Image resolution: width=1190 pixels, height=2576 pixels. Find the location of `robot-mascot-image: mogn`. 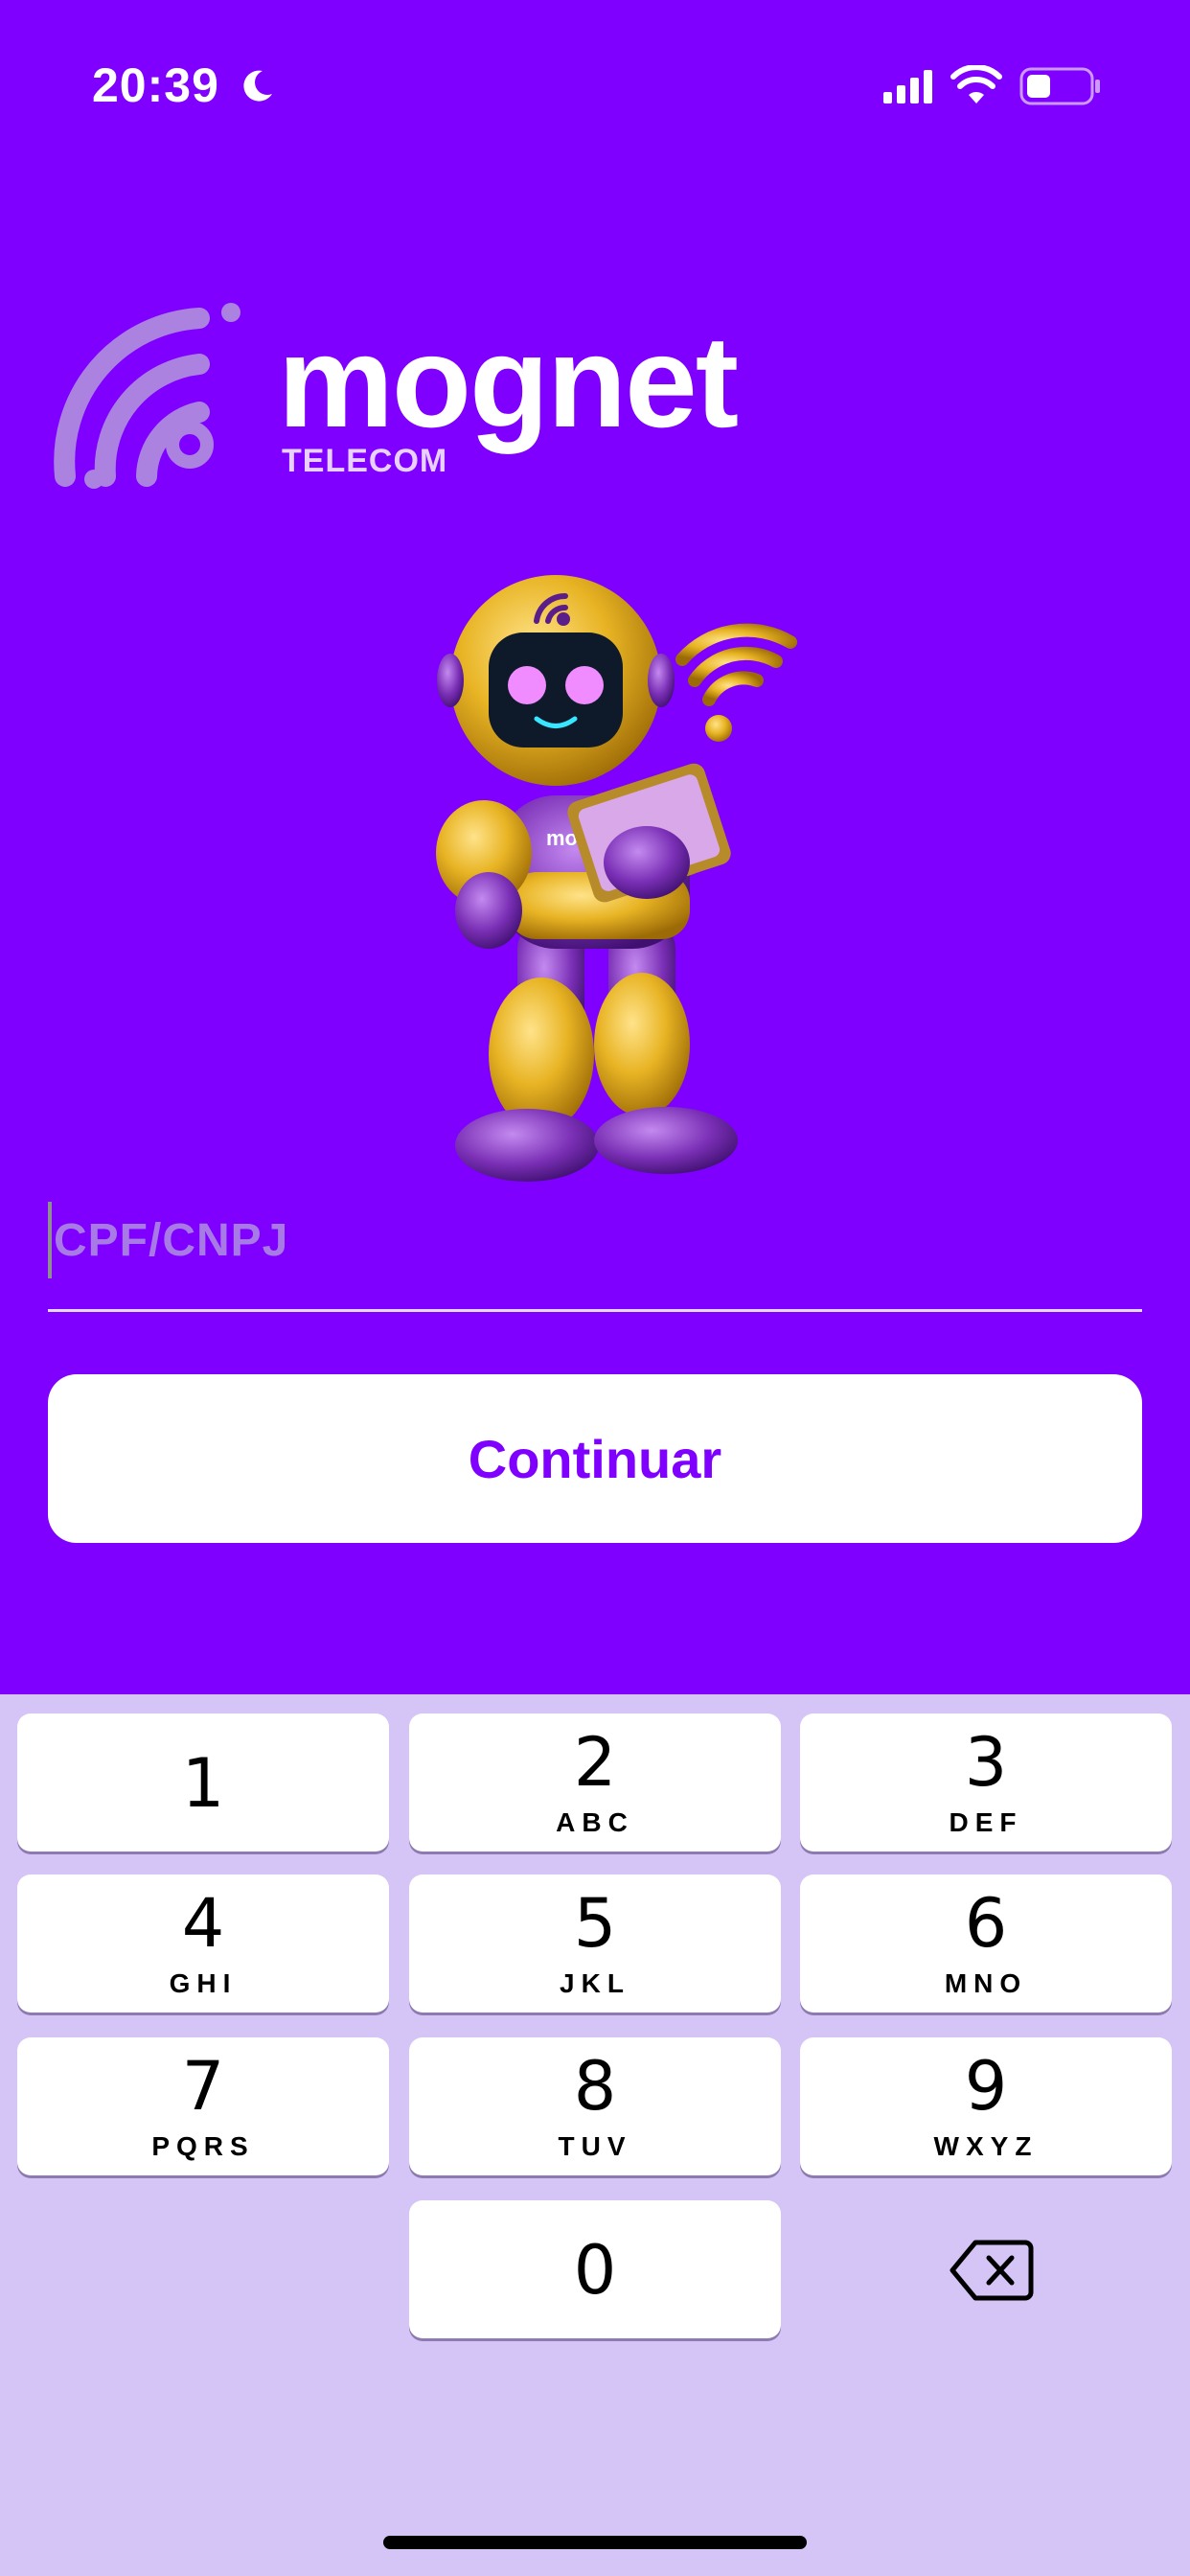

robot-mascot-image: mogn is located at coordinates (617, 878).